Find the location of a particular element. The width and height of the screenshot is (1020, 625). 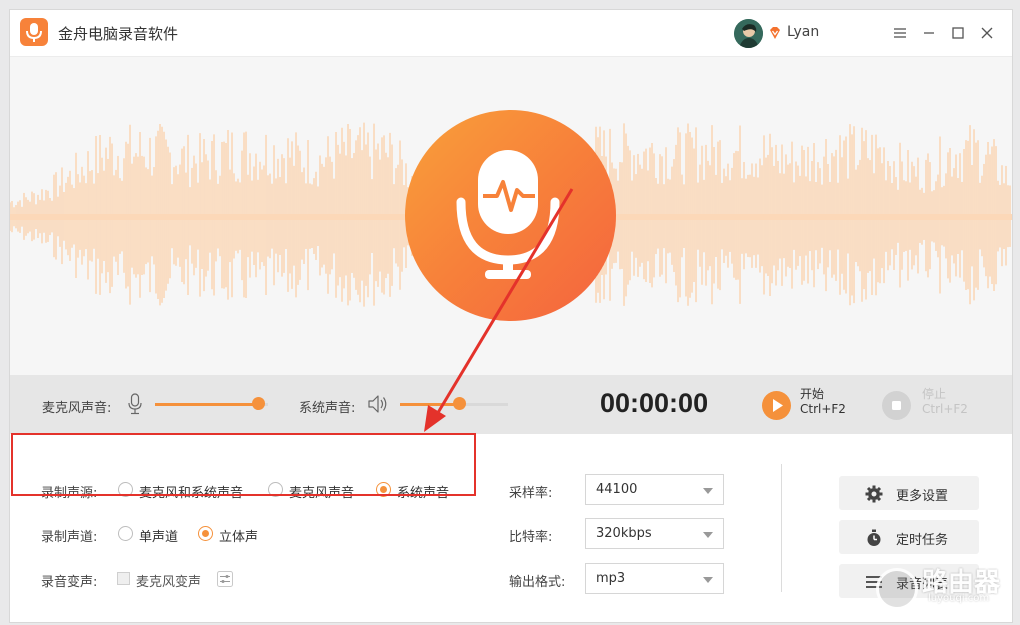

source-option-mic-and-system: 麦克风和系统声音 is located at coordinates (191, 491).